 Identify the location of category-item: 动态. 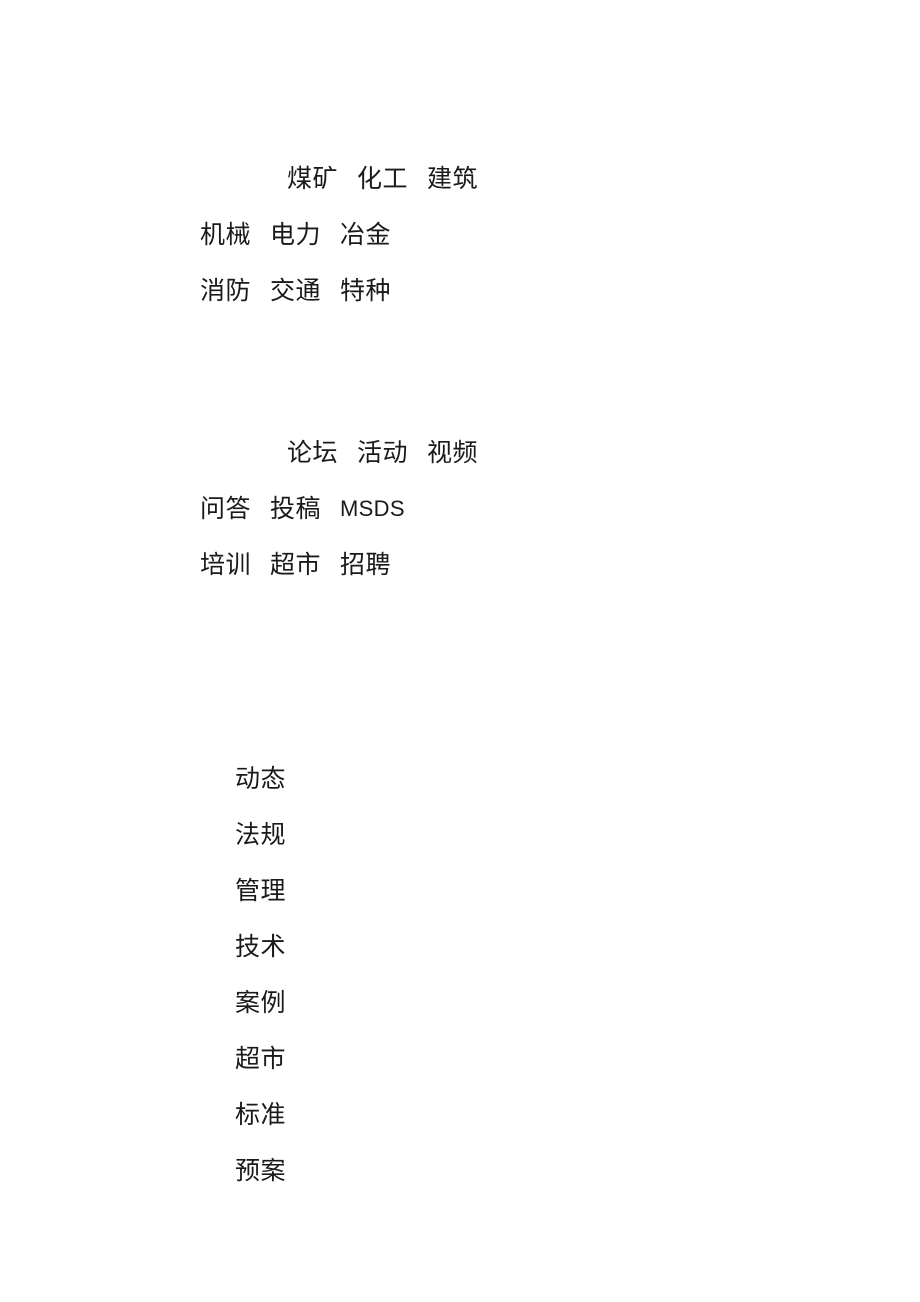
(355, 780).